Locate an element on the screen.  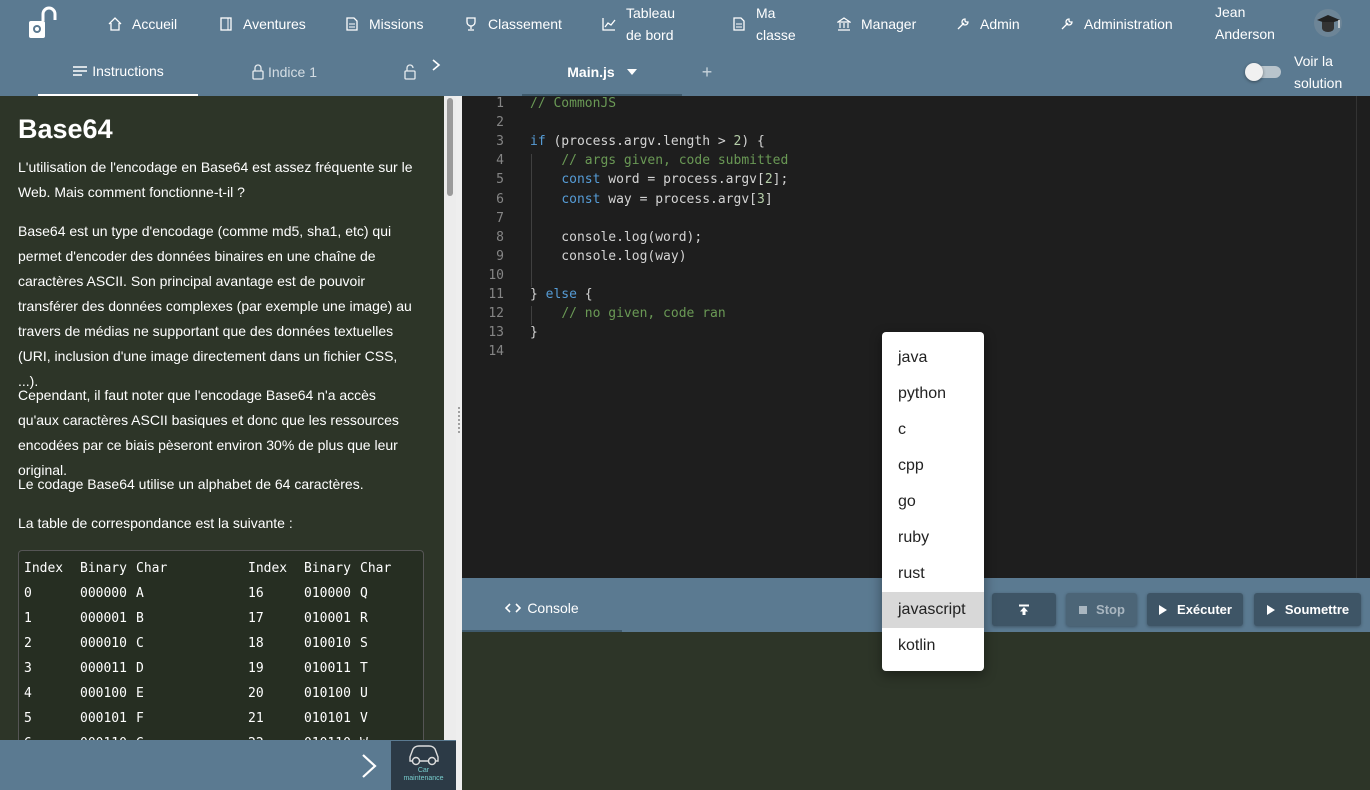
next-arrow-button is located at coordinates (369, 766).